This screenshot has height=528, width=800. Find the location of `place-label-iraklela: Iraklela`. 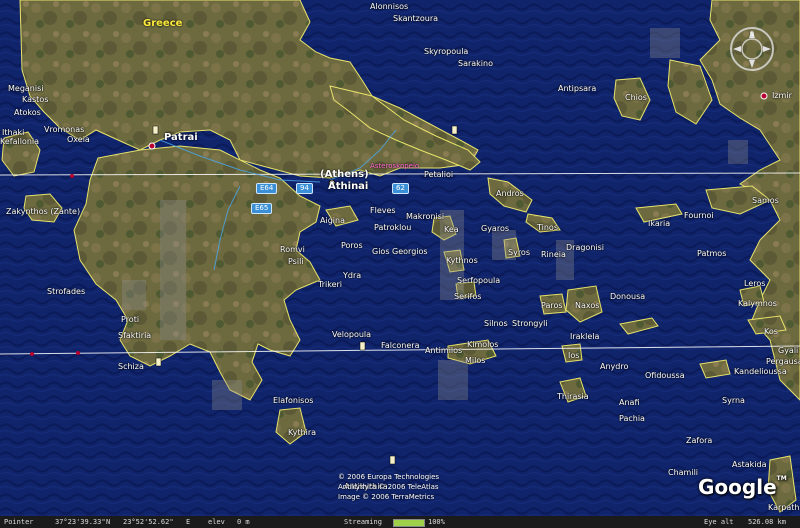

place-label-iraklela: Iraklela is located at coordinates (584, 337).